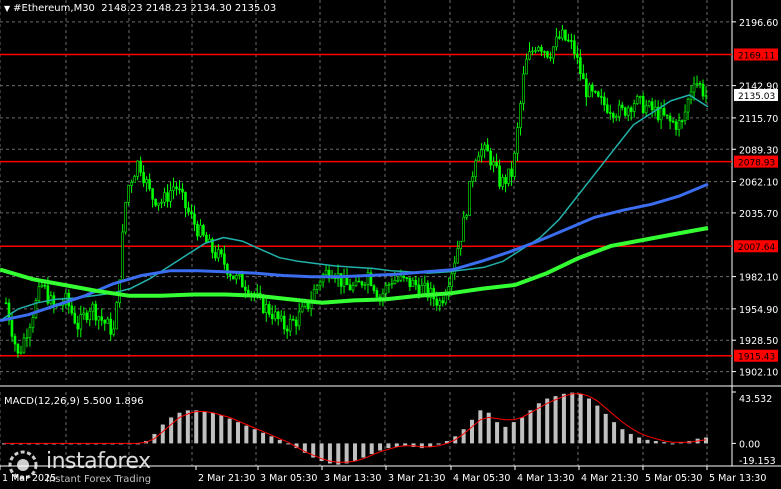  I want to click on ma-slow-line, so click(354, 265).